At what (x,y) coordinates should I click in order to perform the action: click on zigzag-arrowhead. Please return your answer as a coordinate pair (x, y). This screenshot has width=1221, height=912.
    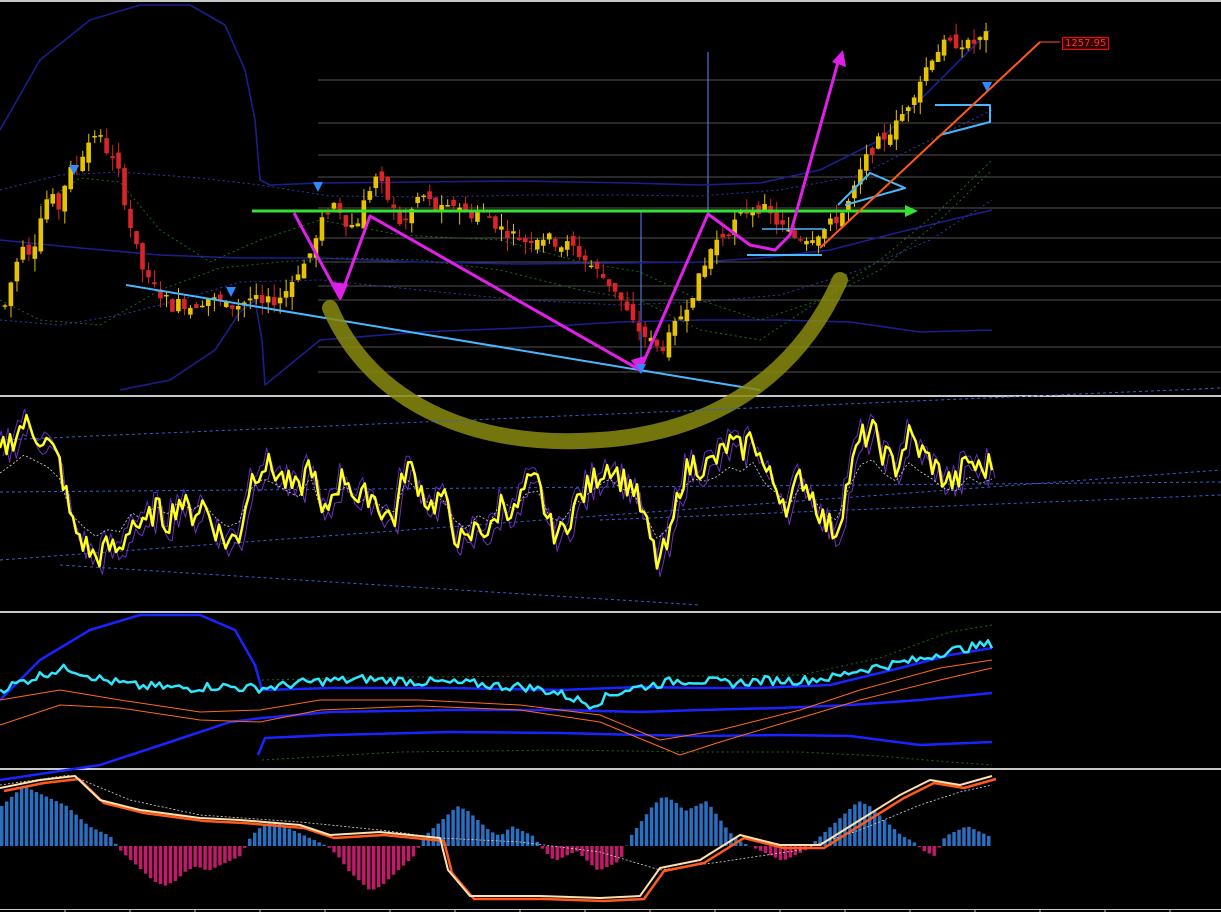
    Looking at the image, I should click on (839, 58).